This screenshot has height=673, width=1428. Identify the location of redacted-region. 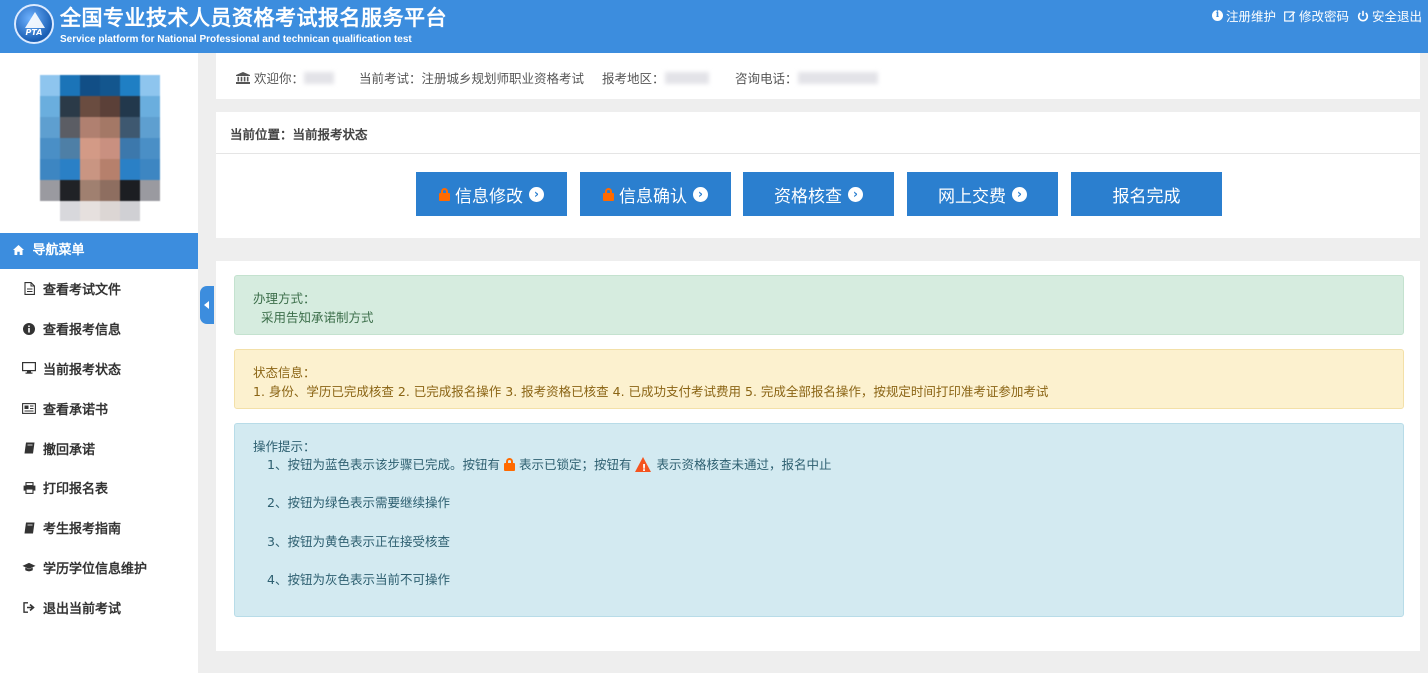
(686, 77).